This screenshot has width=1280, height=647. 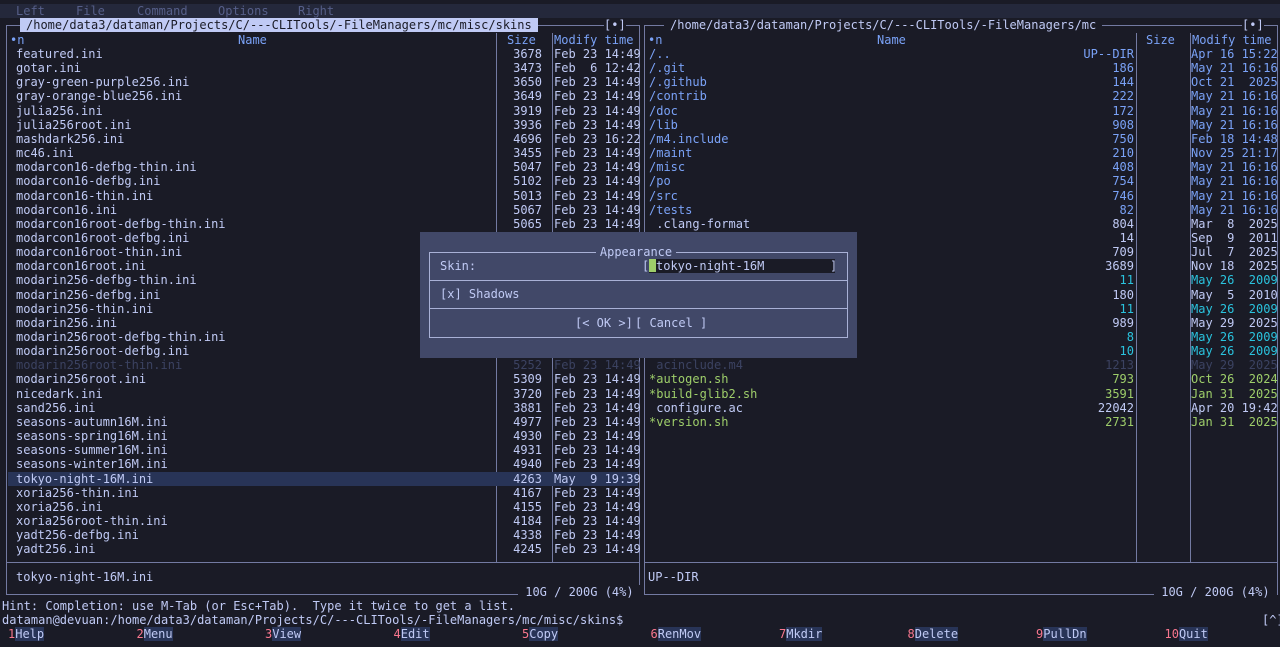 What do you see at coordinates (316, 11) in the screenshot?
I see `menu-right: Right` at bounding box center [316, 11].